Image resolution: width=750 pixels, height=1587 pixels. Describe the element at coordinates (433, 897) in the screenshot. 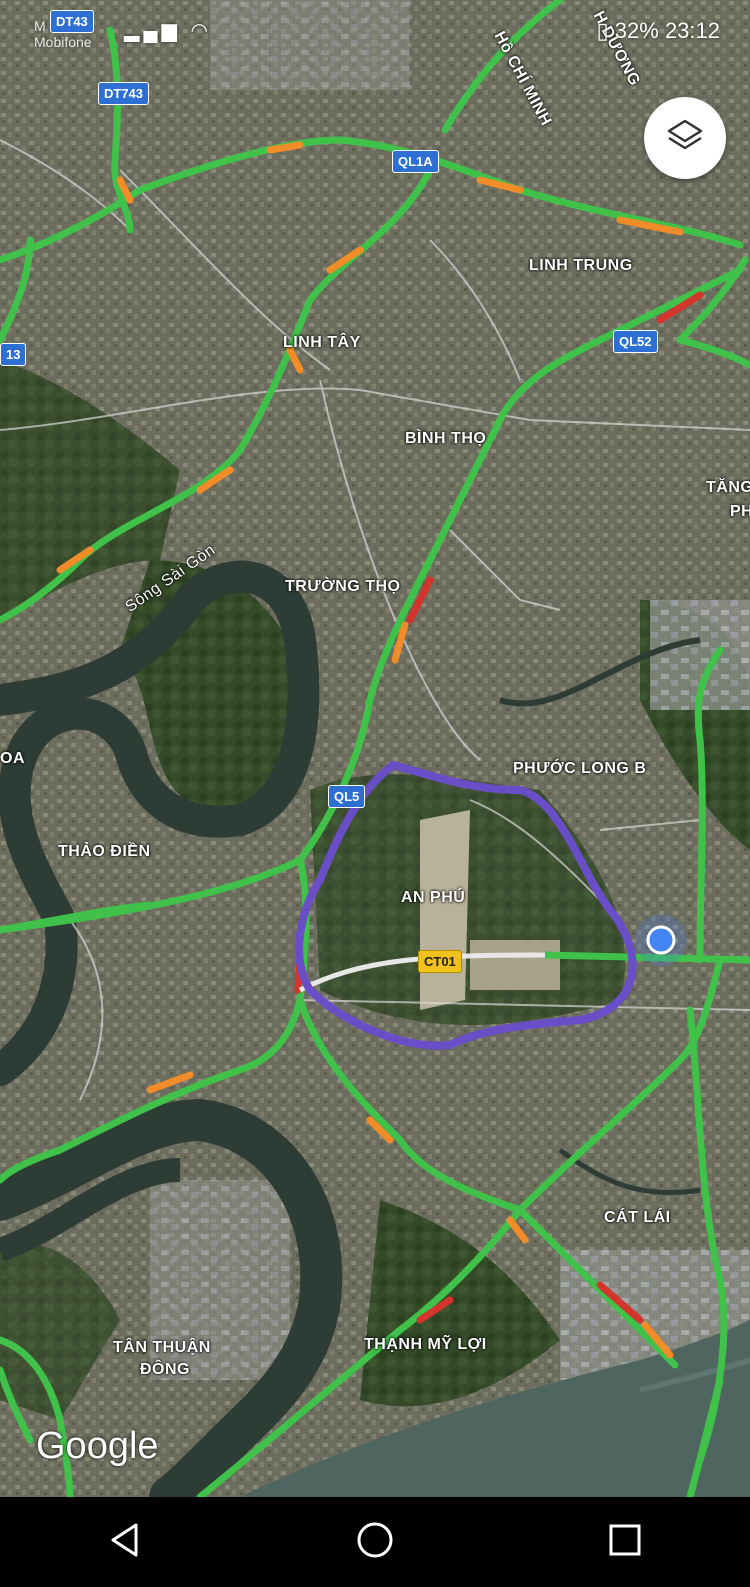

I see `label-an-phu: AN PHÚ` at that location.